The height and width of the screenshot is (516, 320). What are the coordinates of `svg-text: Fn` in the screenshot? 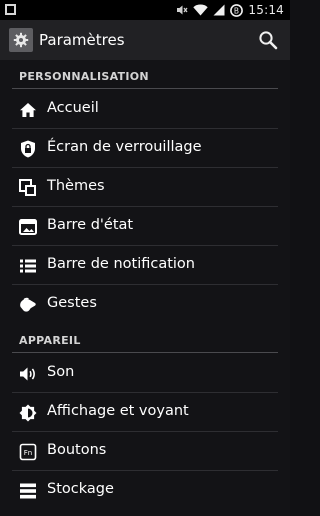 It's located at (28, 453).